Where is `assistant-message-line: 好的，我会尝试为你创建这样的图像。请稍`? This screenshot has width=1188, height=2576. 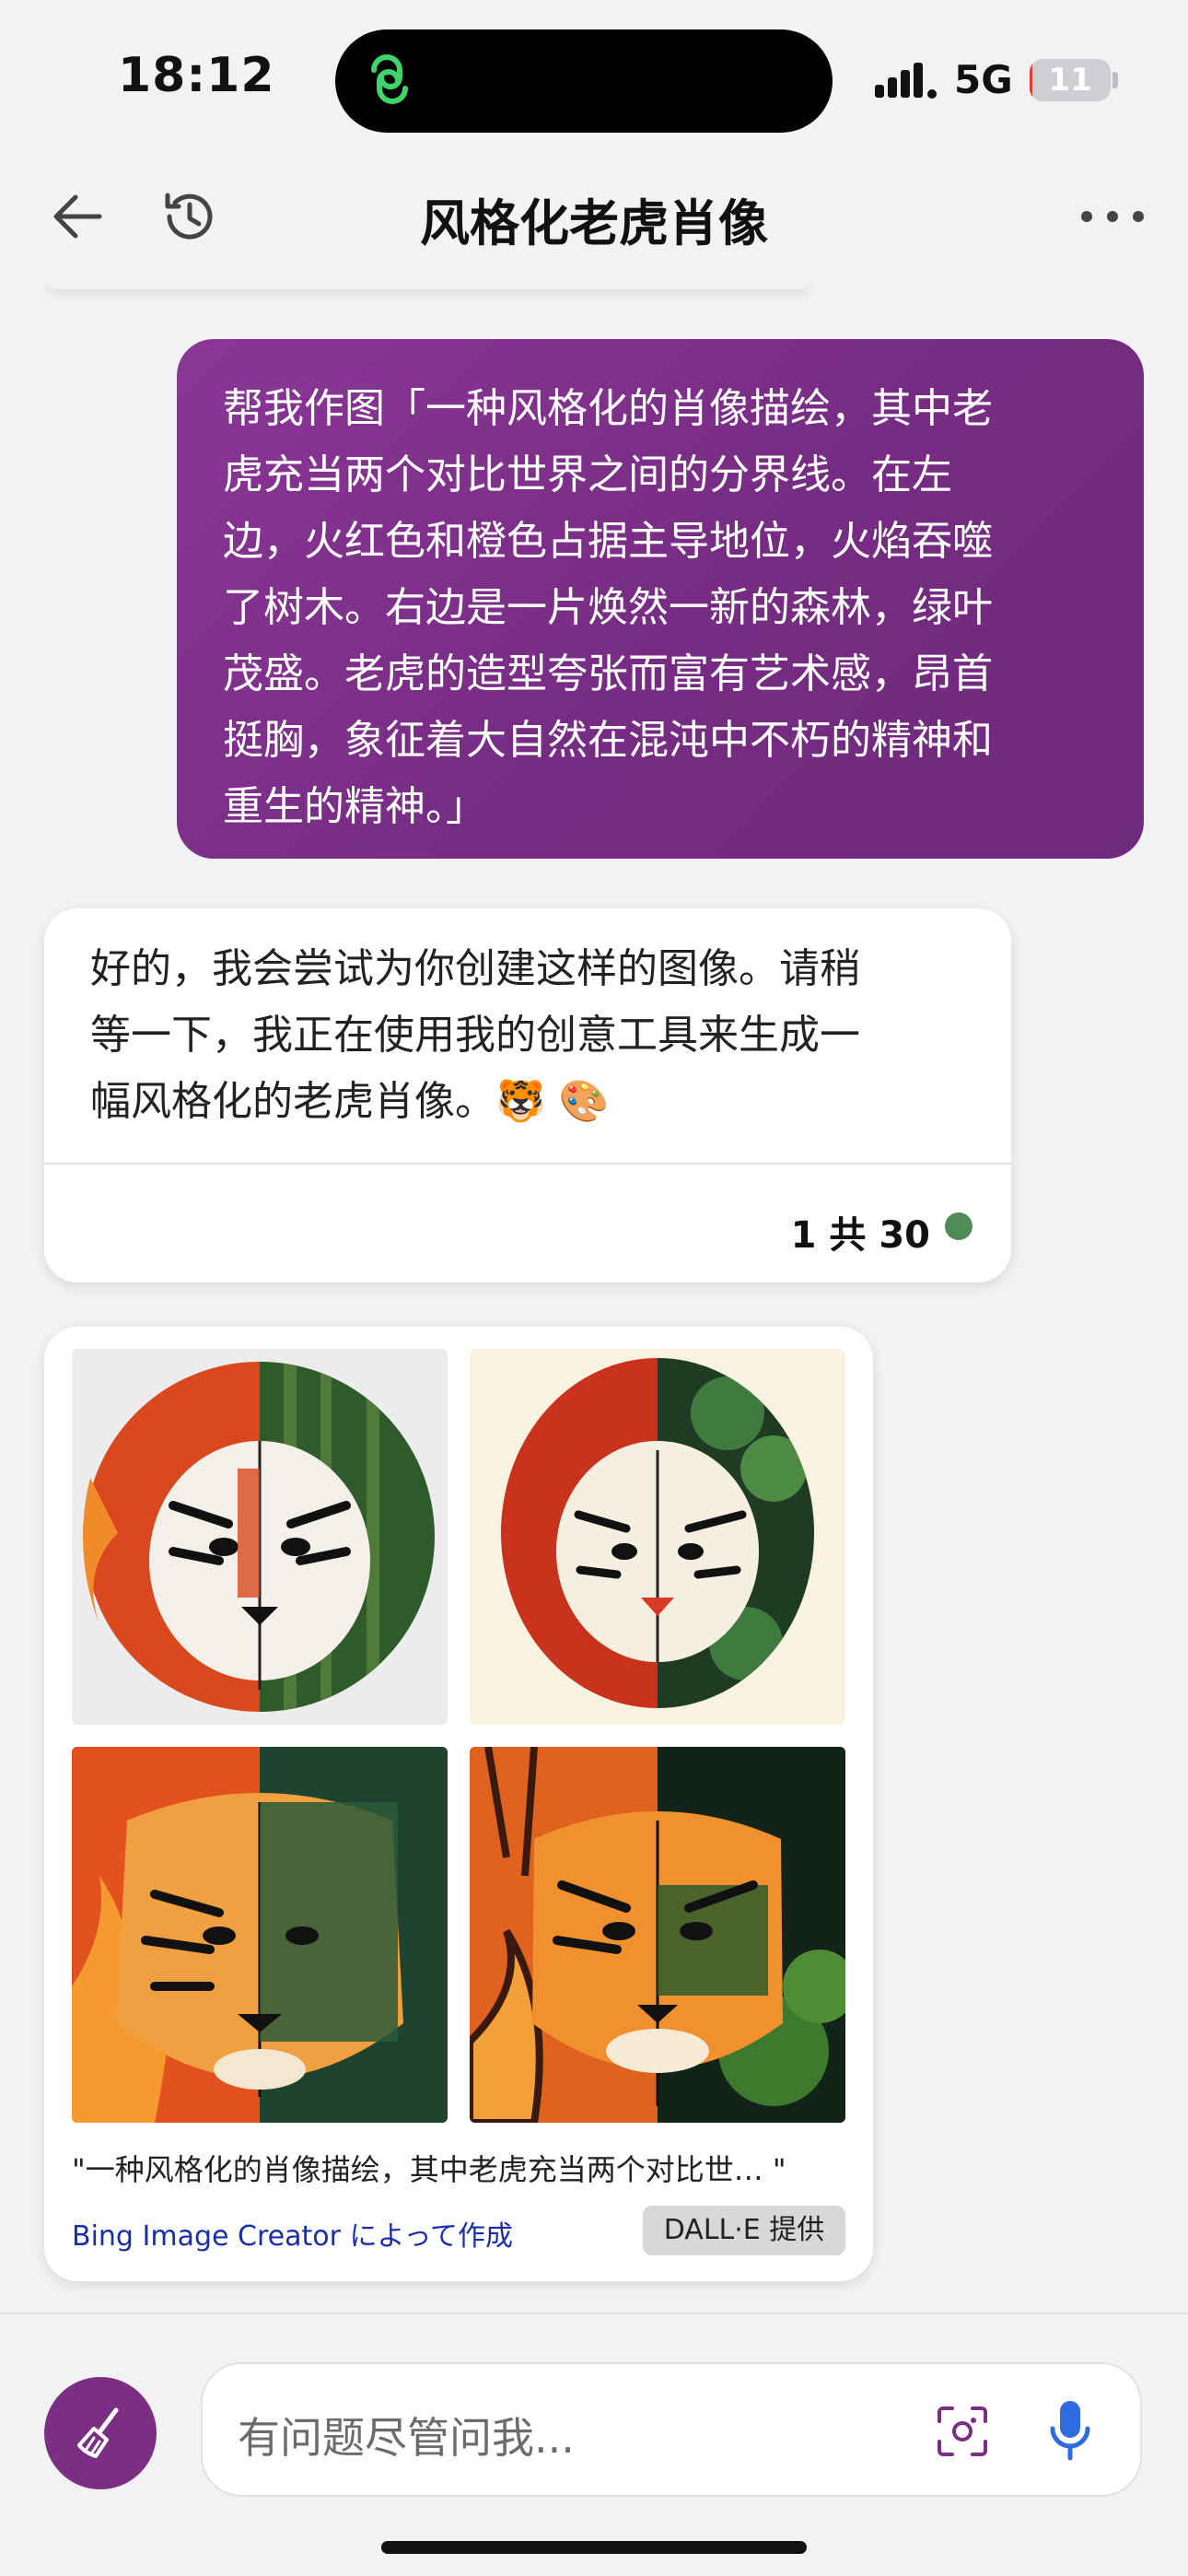
assistant-message-line: 好的，我会尝试为你创建这样的图像。请稍 is located at coordinates (475, 968).